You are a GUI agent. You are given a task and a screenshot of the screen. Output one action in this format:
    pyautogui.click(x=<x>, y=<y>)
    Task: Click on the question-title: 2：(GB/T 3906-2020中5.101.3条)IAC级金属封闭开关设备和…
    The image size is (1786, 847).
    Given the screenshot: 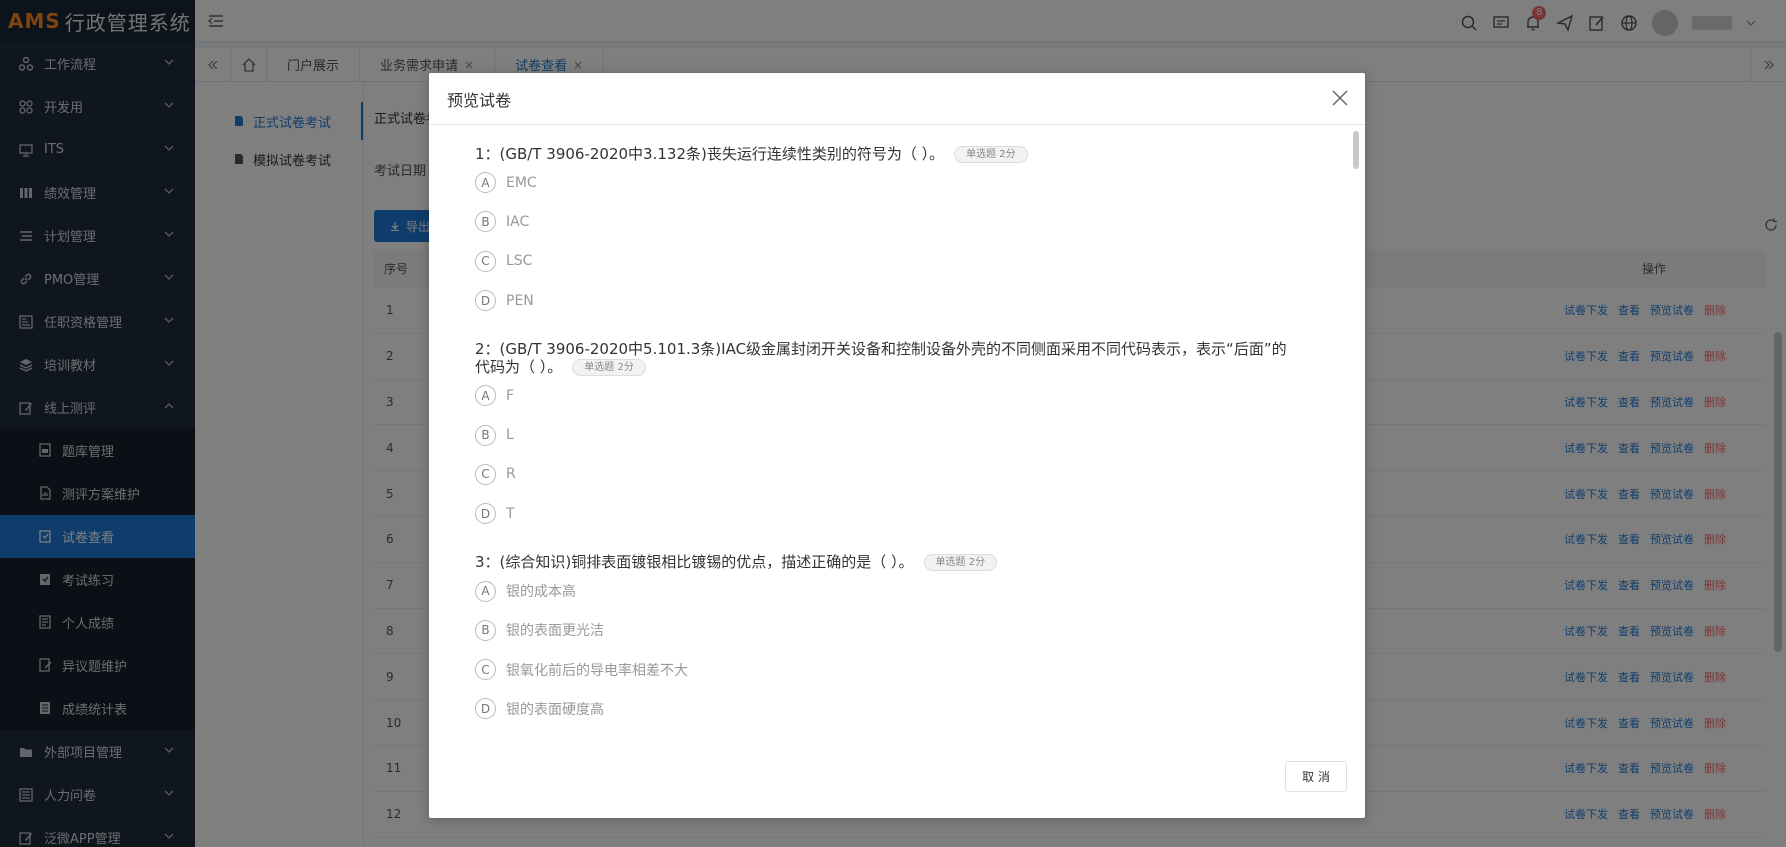 What is the action you would take?
    pyautogui.click(x=885, y=358)
    